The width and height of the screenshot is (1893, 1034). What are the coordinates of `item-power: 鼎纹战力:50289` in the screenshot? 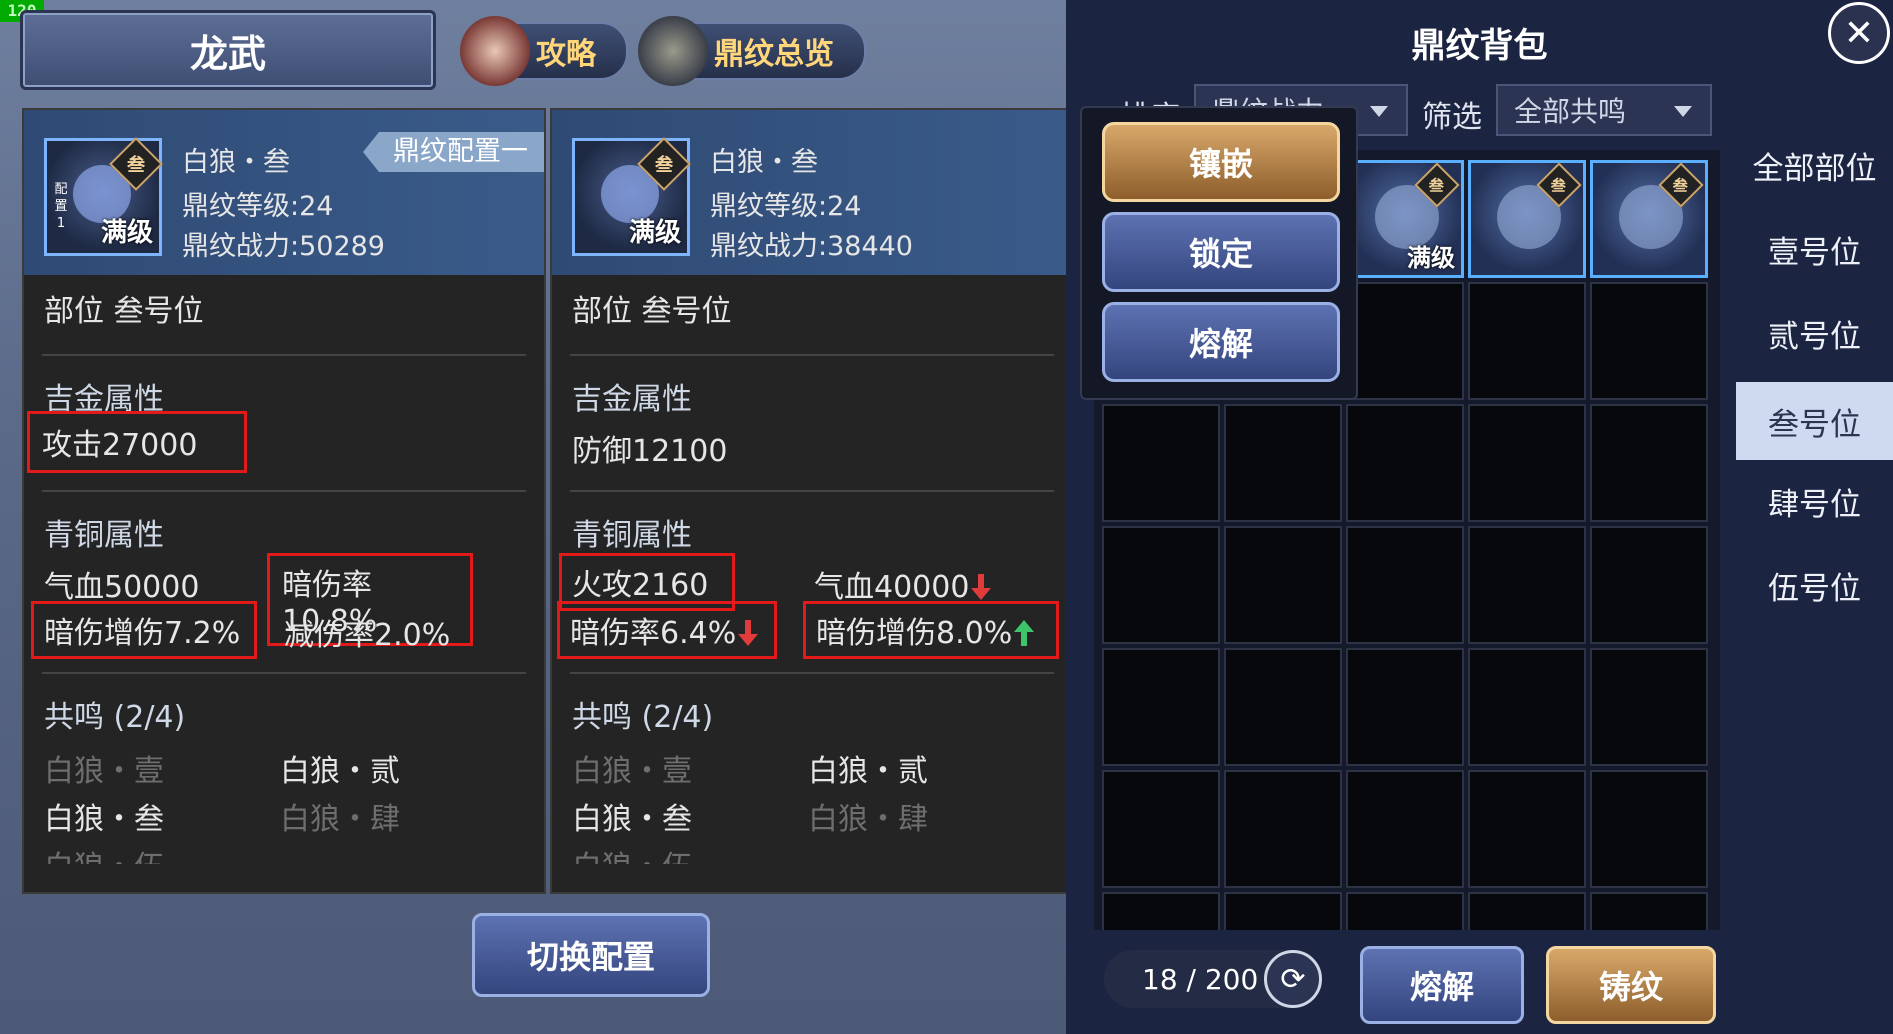 It's located at (283, 246).